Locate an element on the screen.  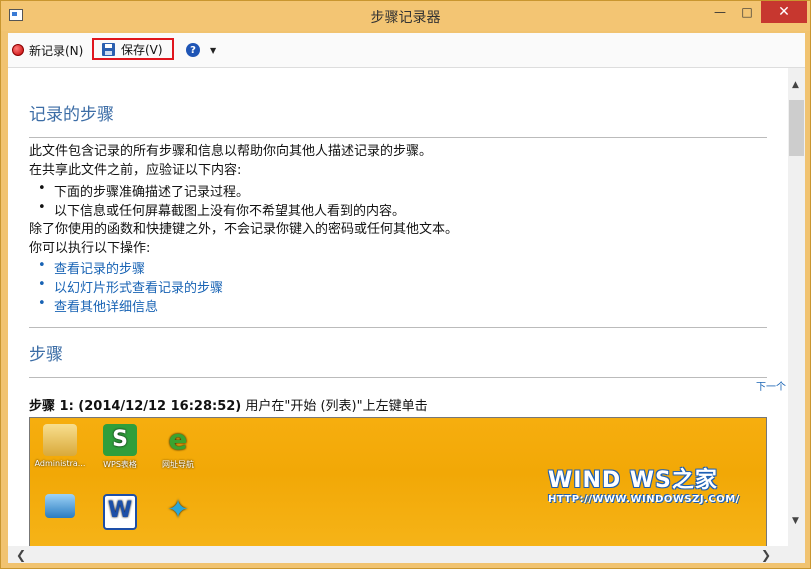
close-icon: ✕ is located at coordinates (784, 12).